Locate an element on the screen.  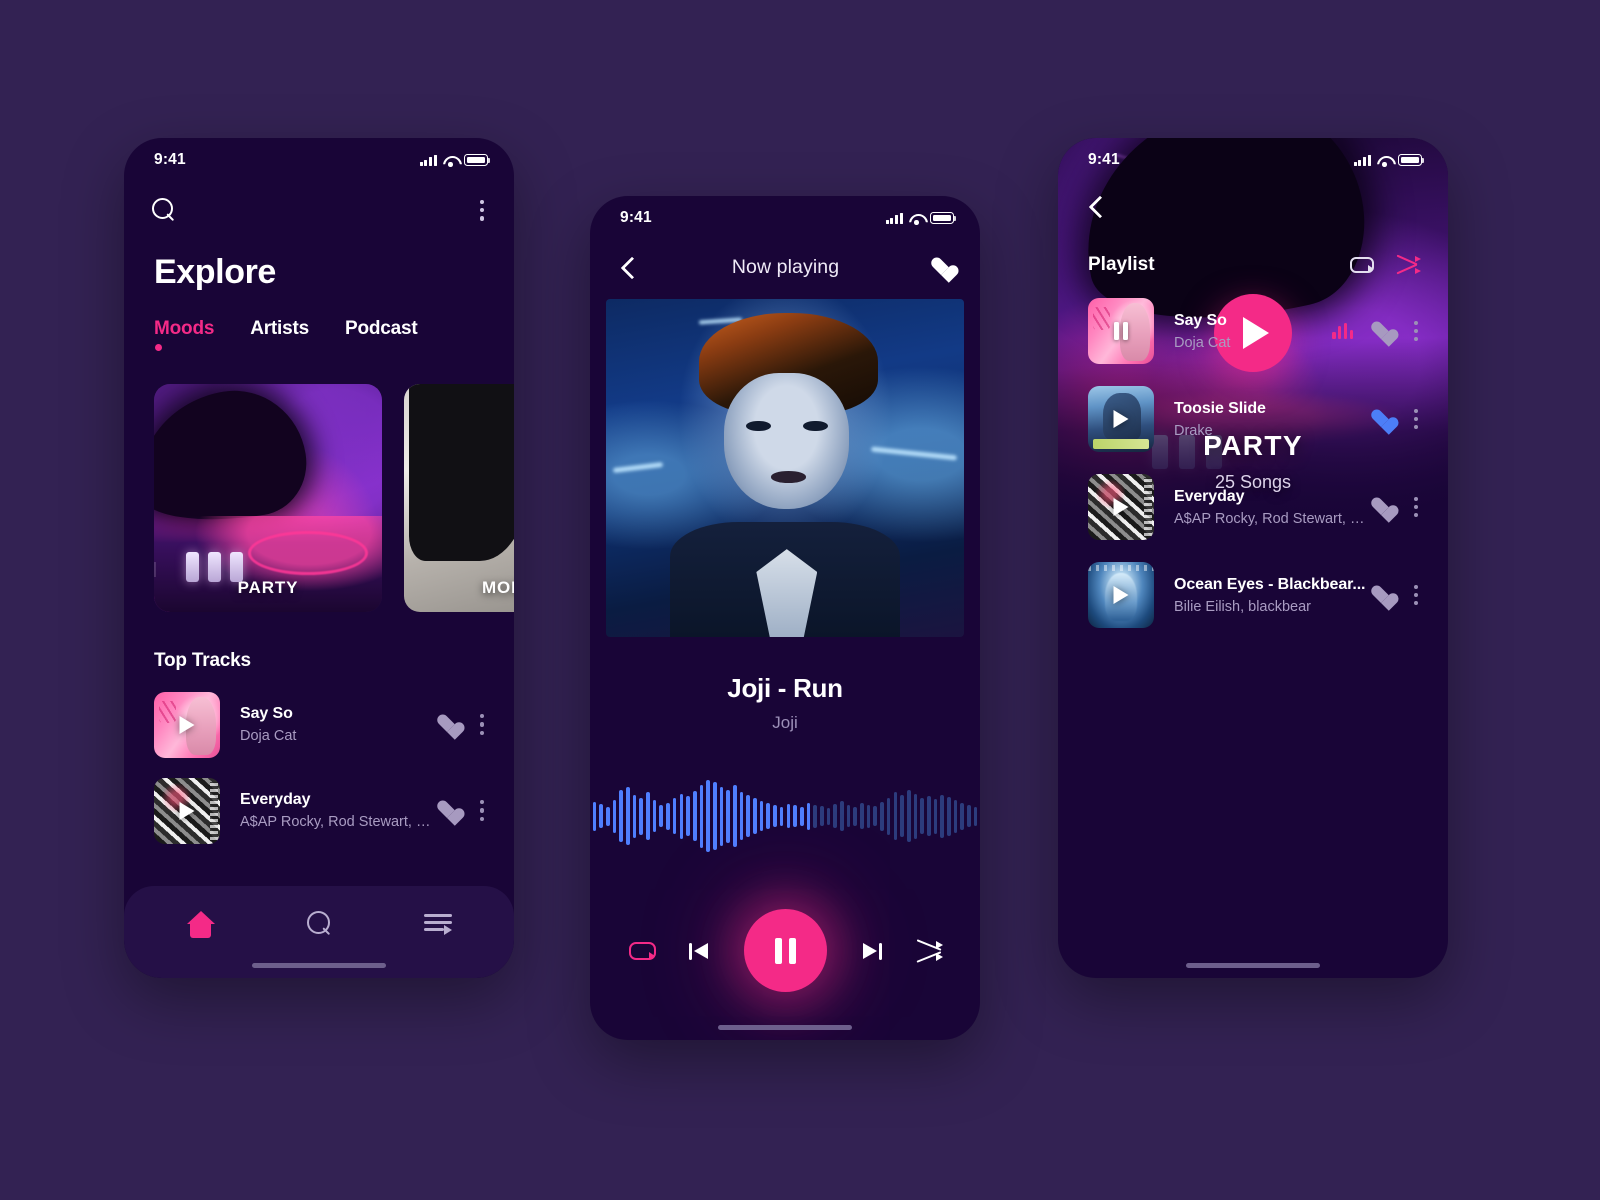
skip-previous-icon is located at coordinates (700, 951).